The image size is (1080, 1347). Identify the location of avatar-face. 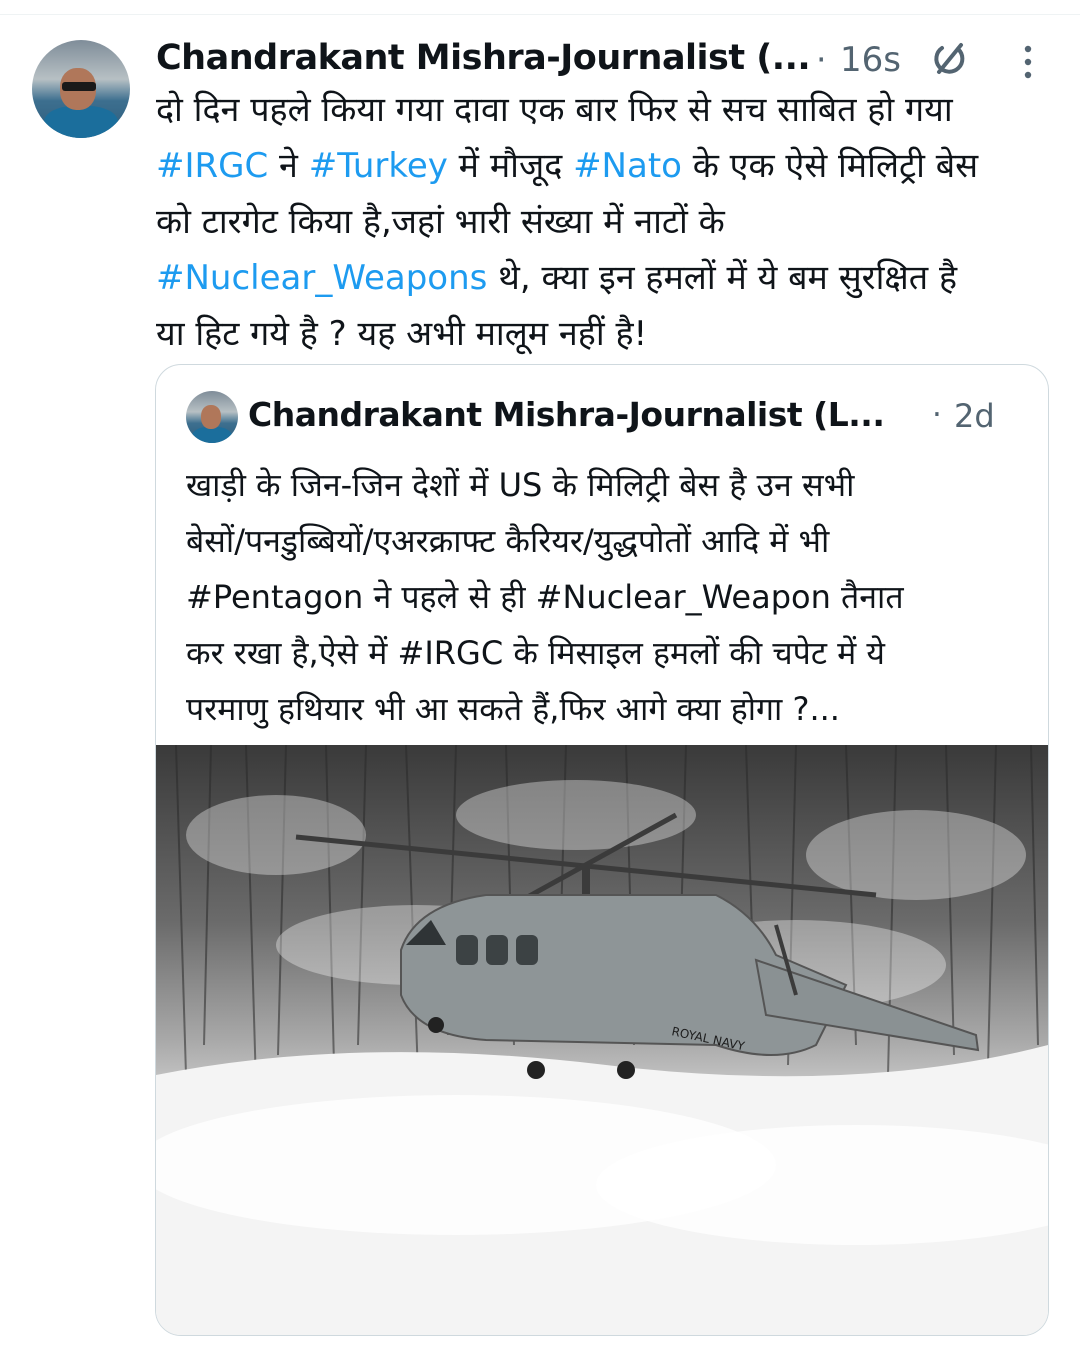
(211, 417).